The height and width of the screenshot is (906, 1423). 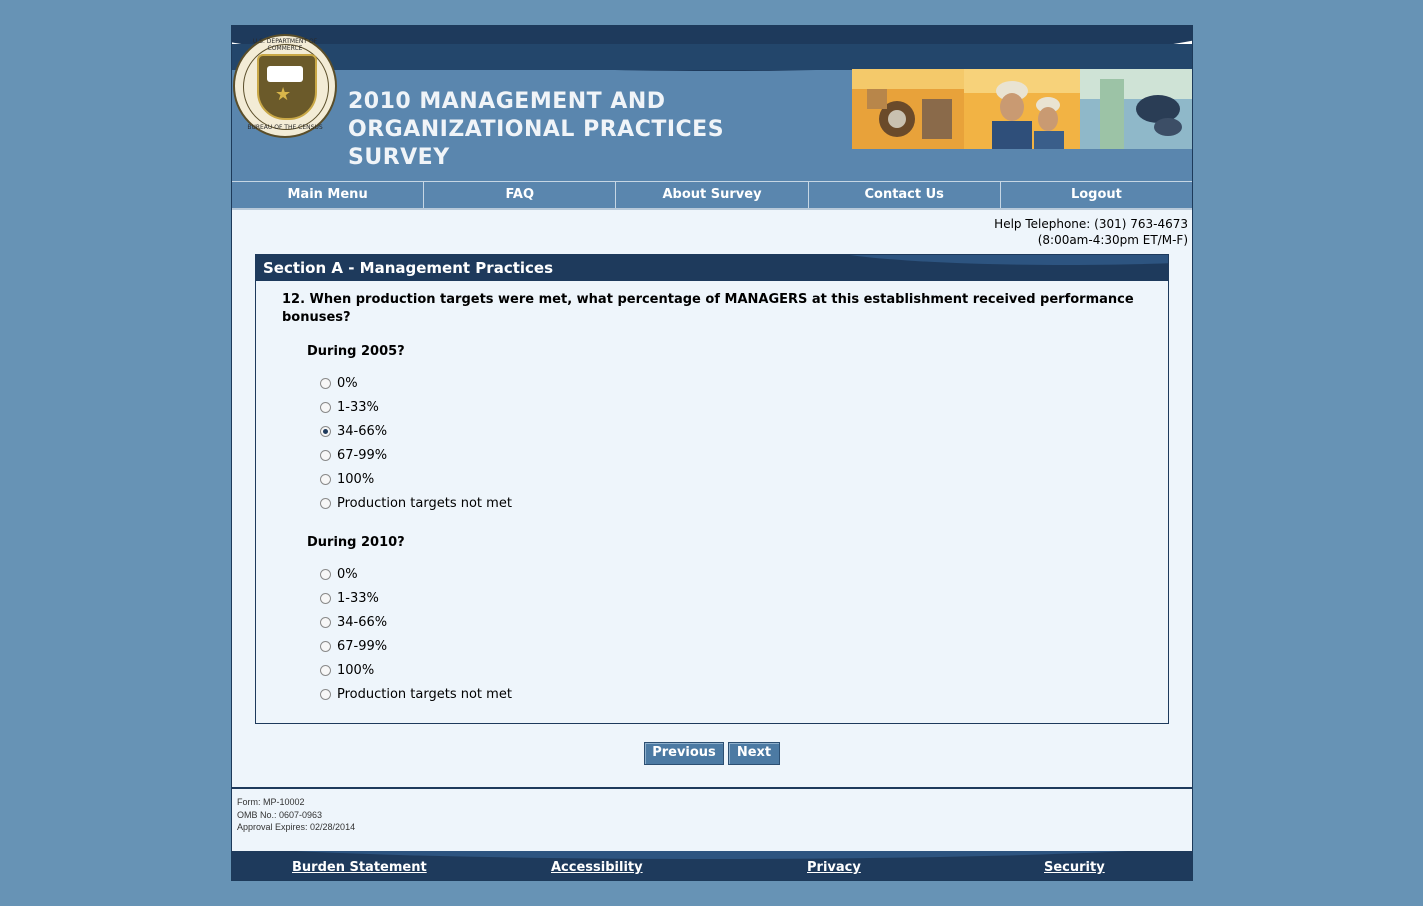 What do you see at coordinates (712, 57) in the screenshot?
I see `header-swoosh-band` at bounding box center [712, 57].